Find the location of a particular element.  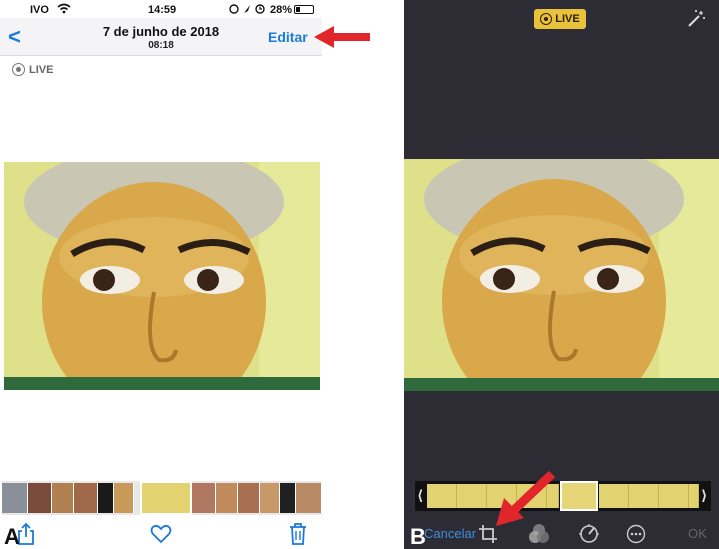

filmstrip-selected-thumb is located at coordinates (166, 498).